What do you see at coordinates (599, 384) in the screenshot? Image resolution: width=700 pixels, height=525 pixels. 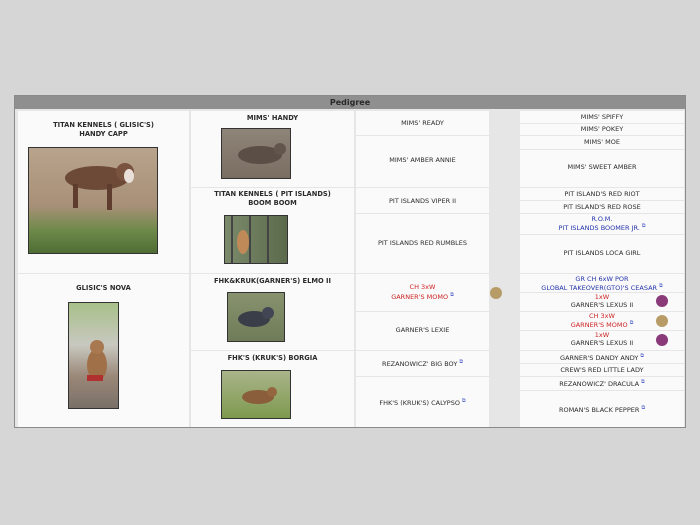 I see `gen4-r15-name: REZANOWICZ' DRACULA` at bounding box center [599, 384].